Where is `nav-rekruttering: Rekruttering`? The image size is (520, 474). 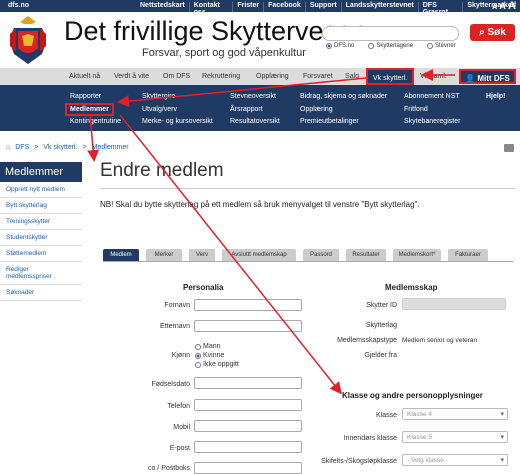 nav-rekruttering: Rekruttering is located at coordinates (221, 76).